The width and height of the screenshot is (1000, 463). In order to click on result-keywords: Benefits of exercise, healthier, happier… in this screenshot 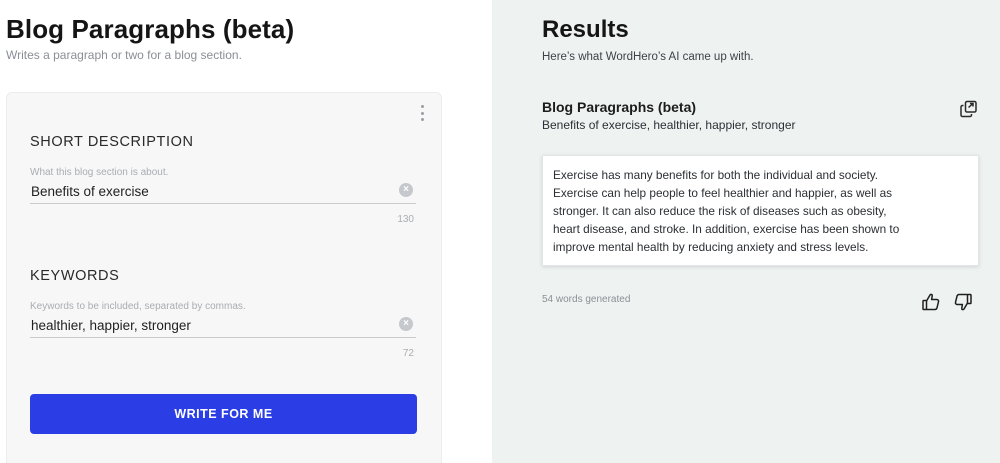, I will do `click(669, 125)`.